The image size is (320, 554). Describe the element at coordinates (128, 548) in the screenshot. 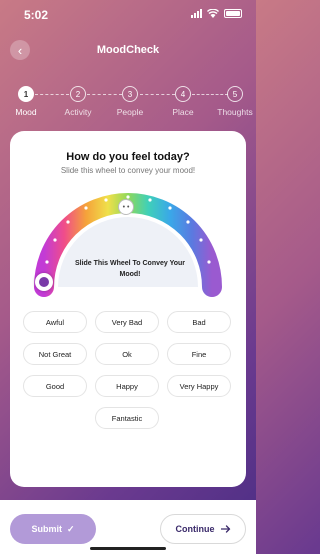

I see `home-indicator` at that location.